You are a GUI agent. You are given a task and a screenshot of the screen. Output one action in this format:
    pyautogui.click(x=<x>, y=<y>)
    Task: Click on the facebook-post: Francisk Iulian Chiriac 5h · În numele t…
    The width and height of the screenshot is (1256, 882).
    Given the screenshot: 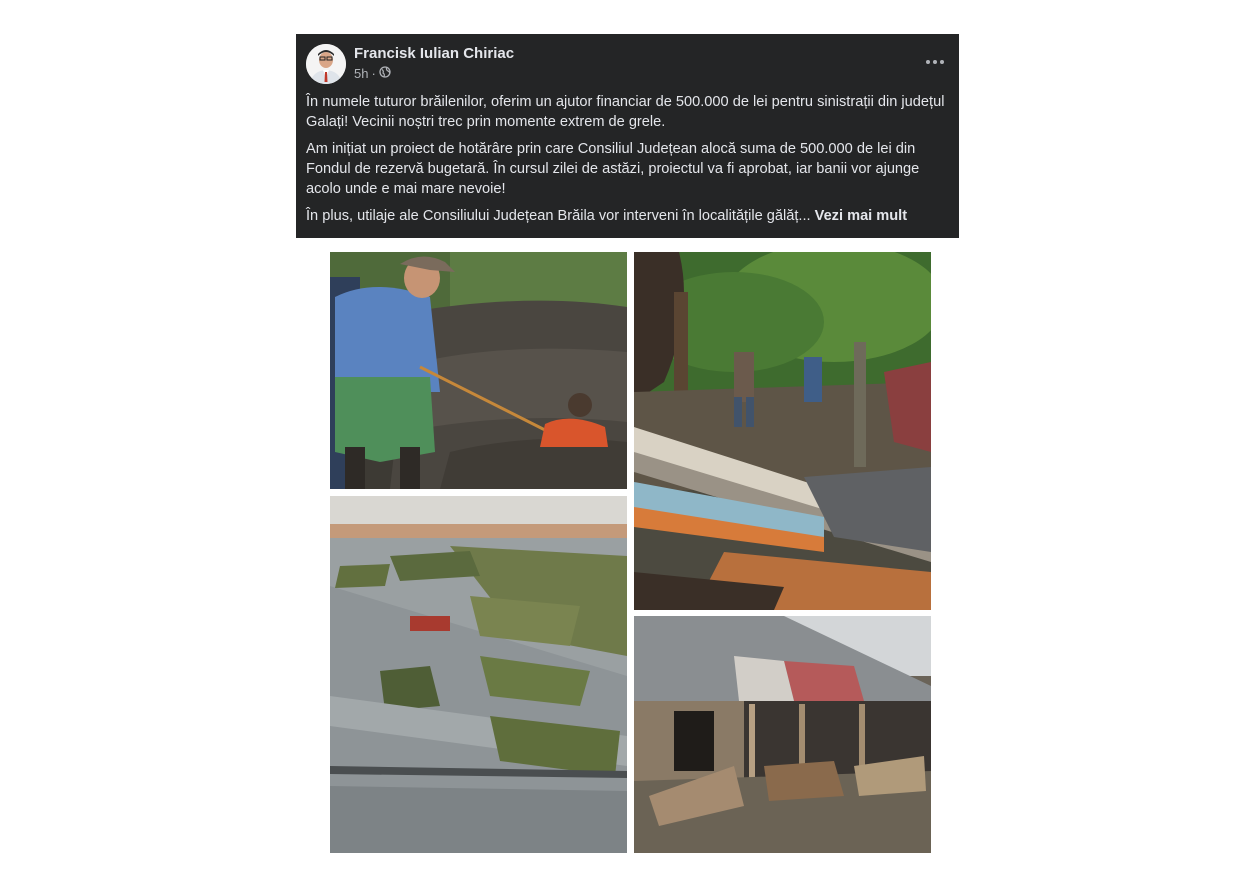 What is the action you would take?
    pyautogui.click(x=627, y=136)
    